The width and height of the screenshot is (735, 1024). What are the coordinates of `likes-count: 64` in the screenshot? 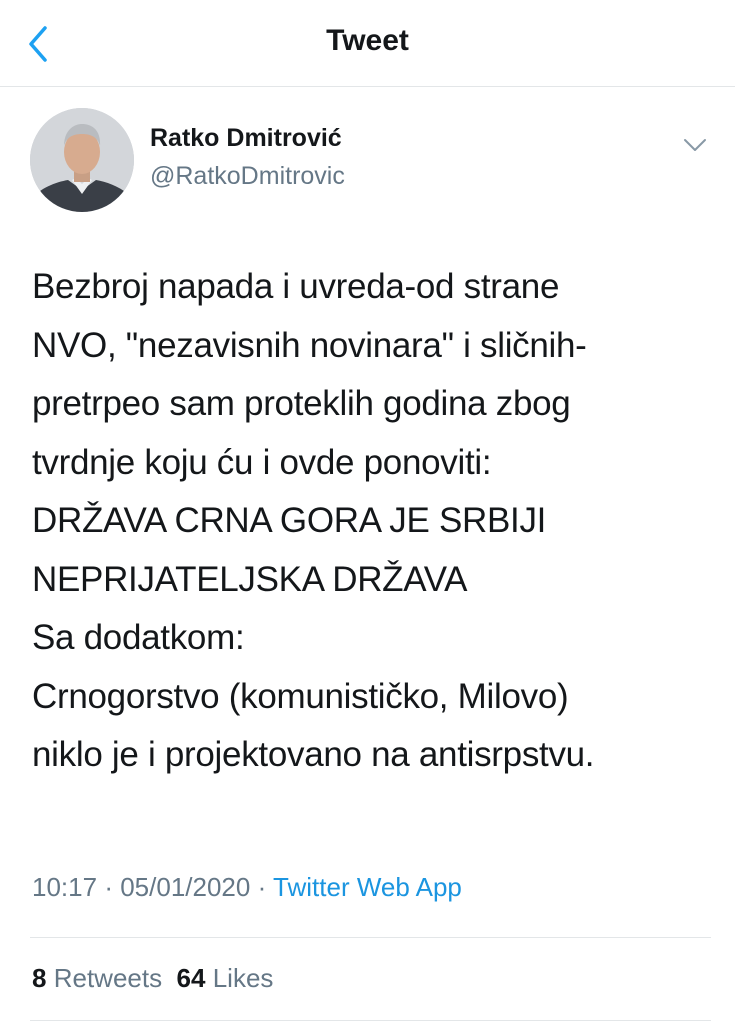 It's located at (191, 978).